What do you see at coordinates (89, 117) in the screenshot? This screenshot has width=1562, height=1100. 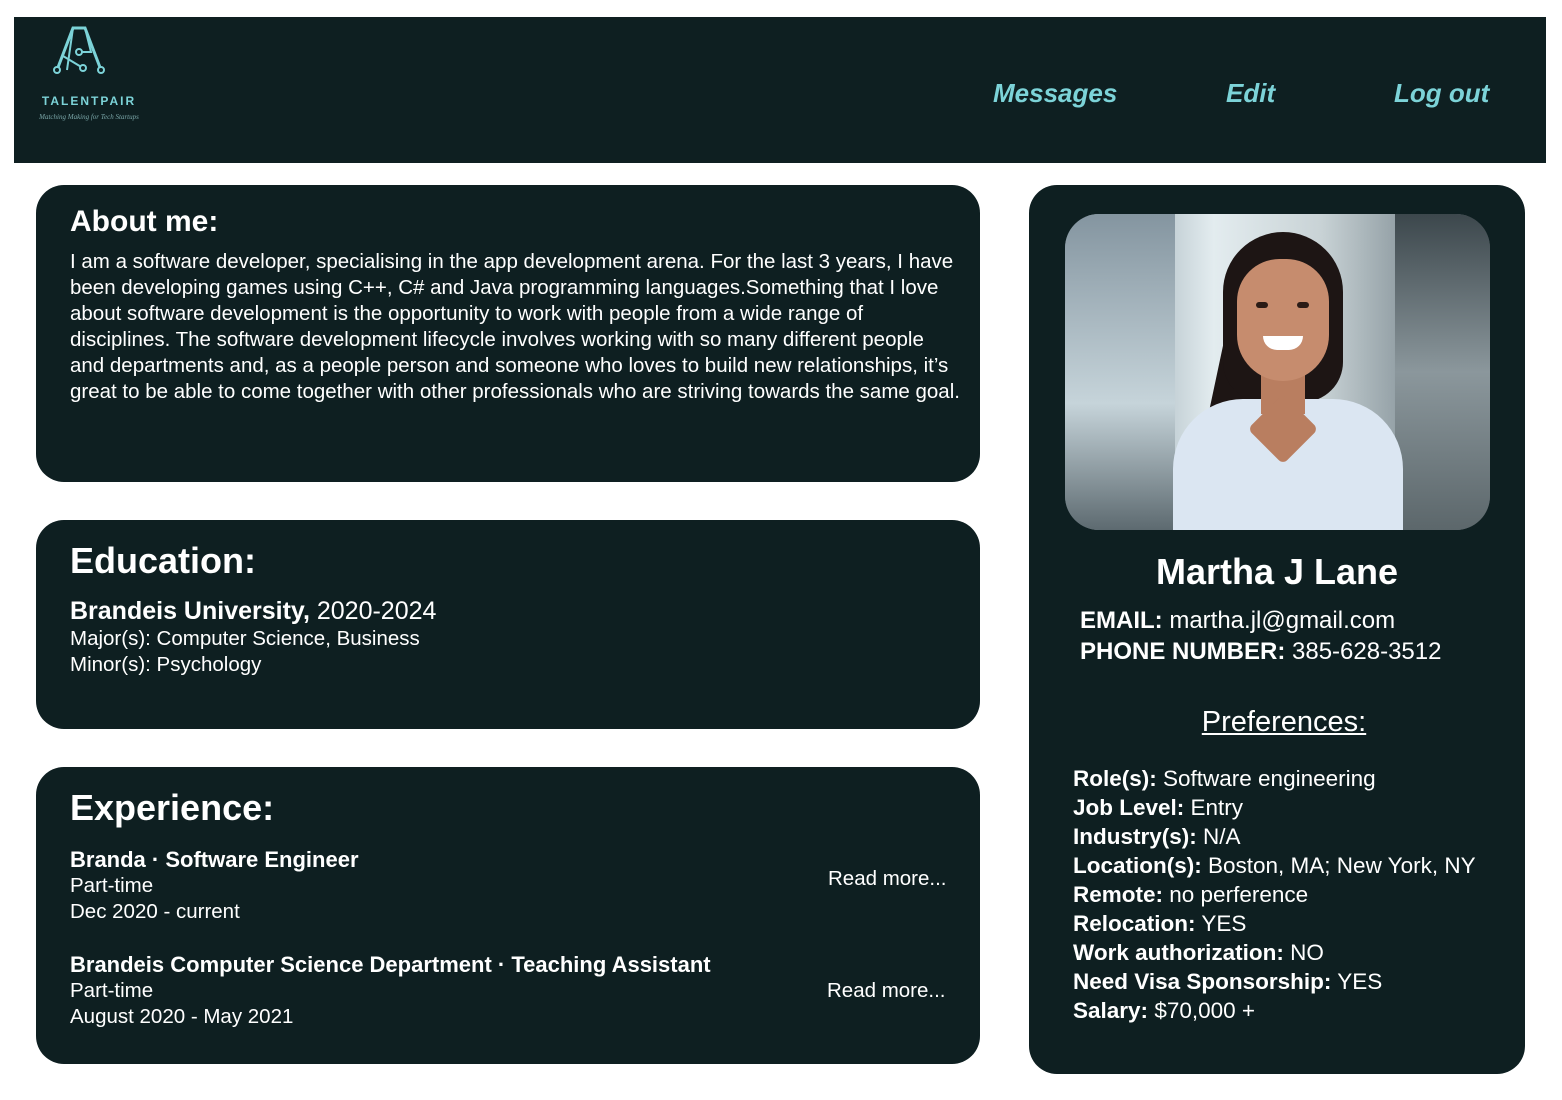 I see `brand-tagline: Matching Making for Tech Startups` at bounding box center [89, 117].